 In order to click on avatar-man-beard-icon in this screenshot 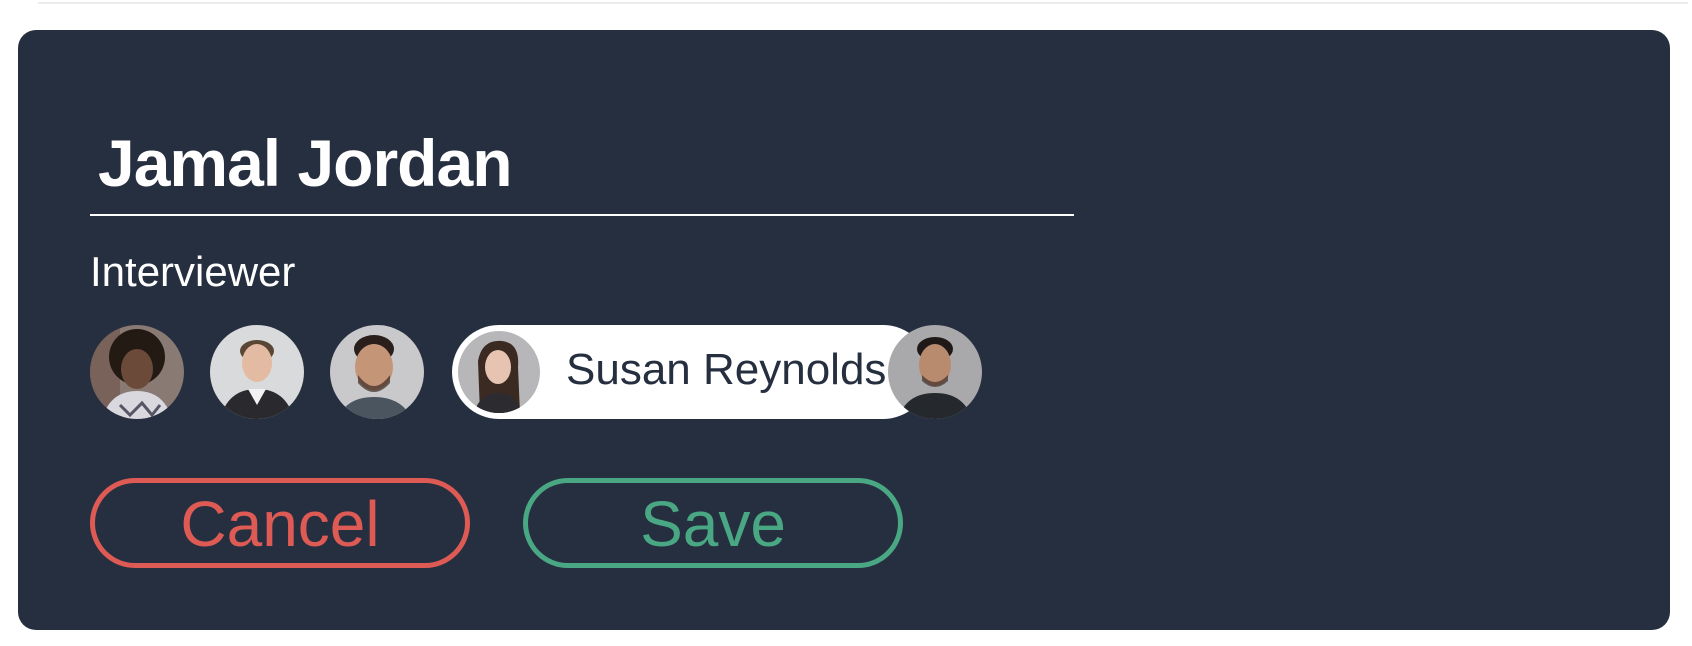, I will do `click(377, 372)`.